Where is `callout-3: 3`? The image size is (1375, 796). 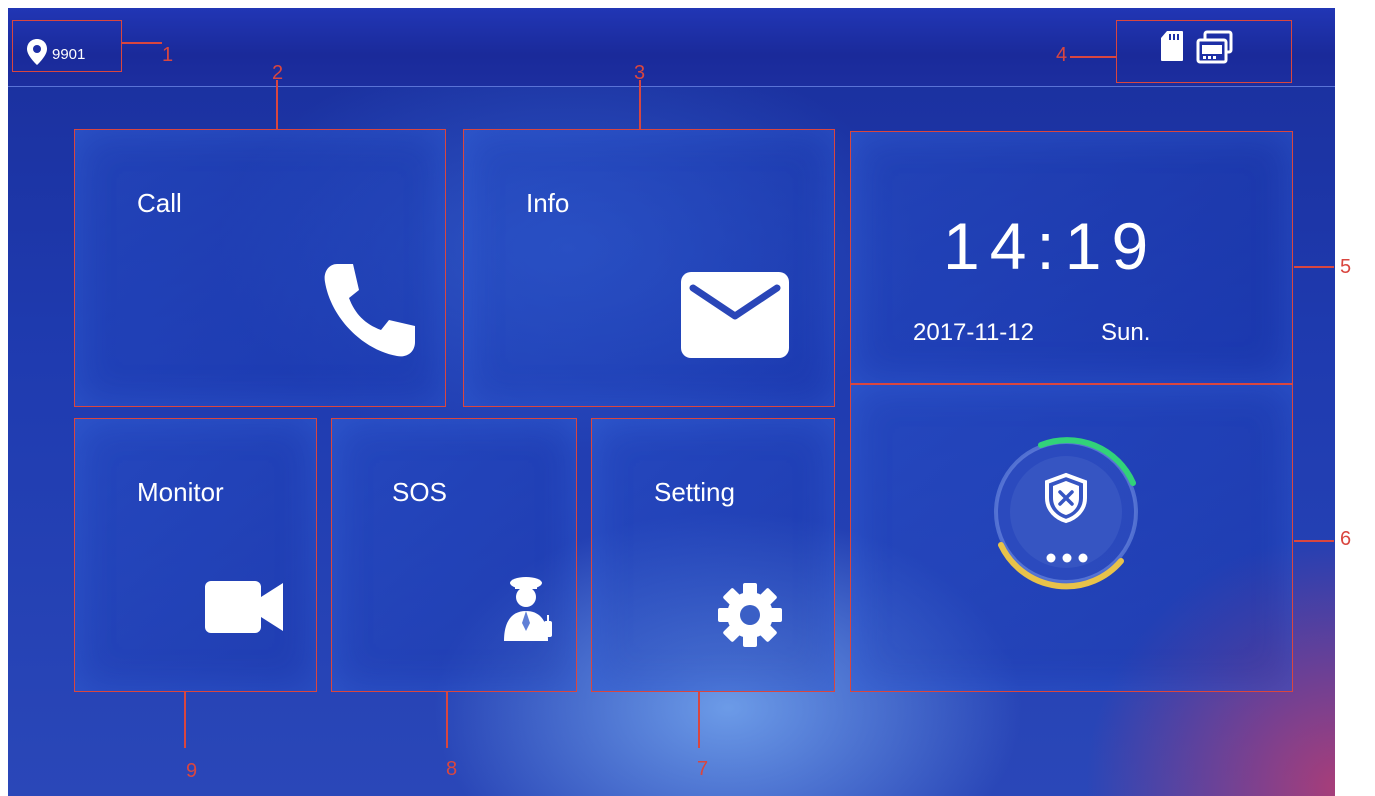
callout-3: 3 is located at coordinates (640, 73).